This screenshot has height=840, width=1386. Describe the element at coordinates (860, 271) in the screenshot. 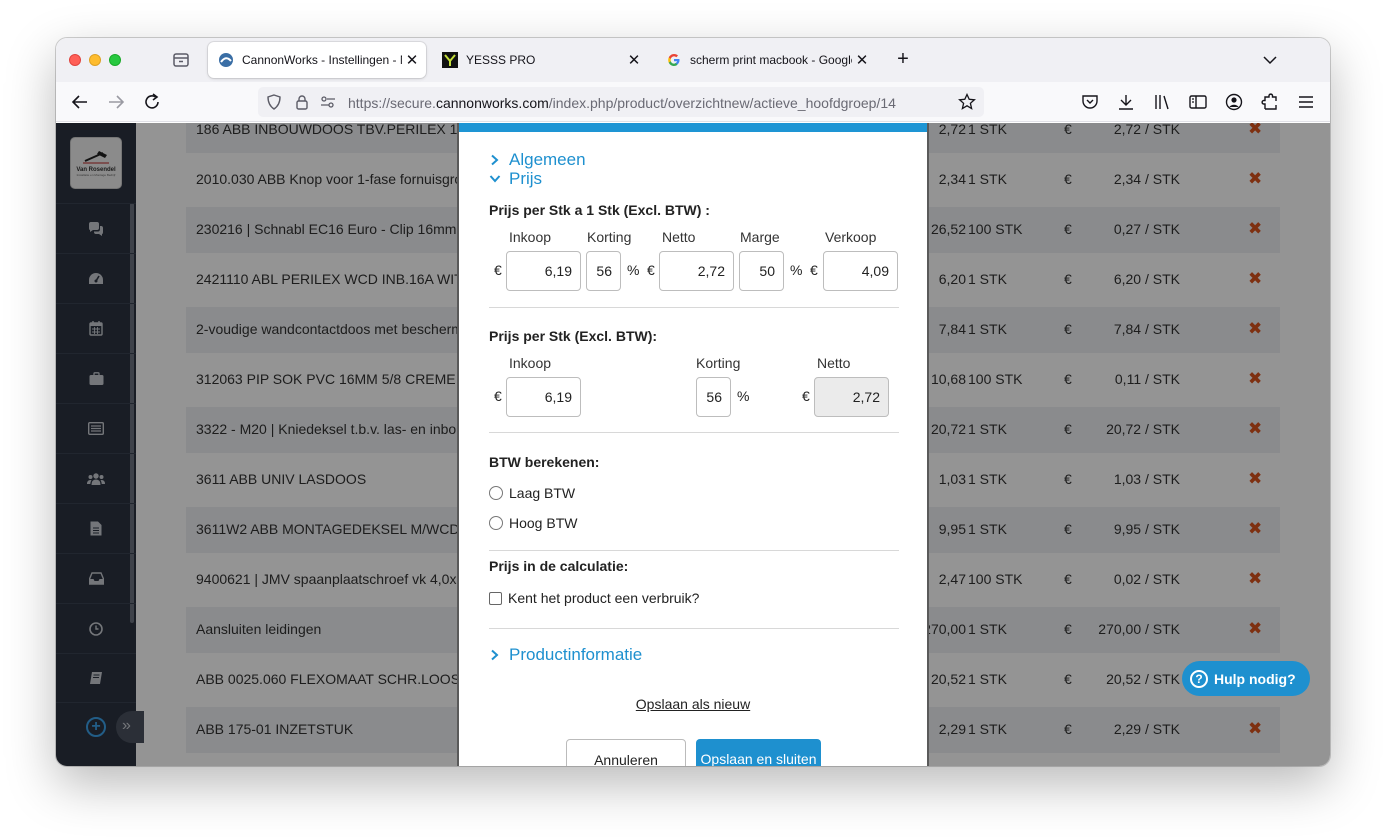

I see `verkoop-input: 4,09` at that location.